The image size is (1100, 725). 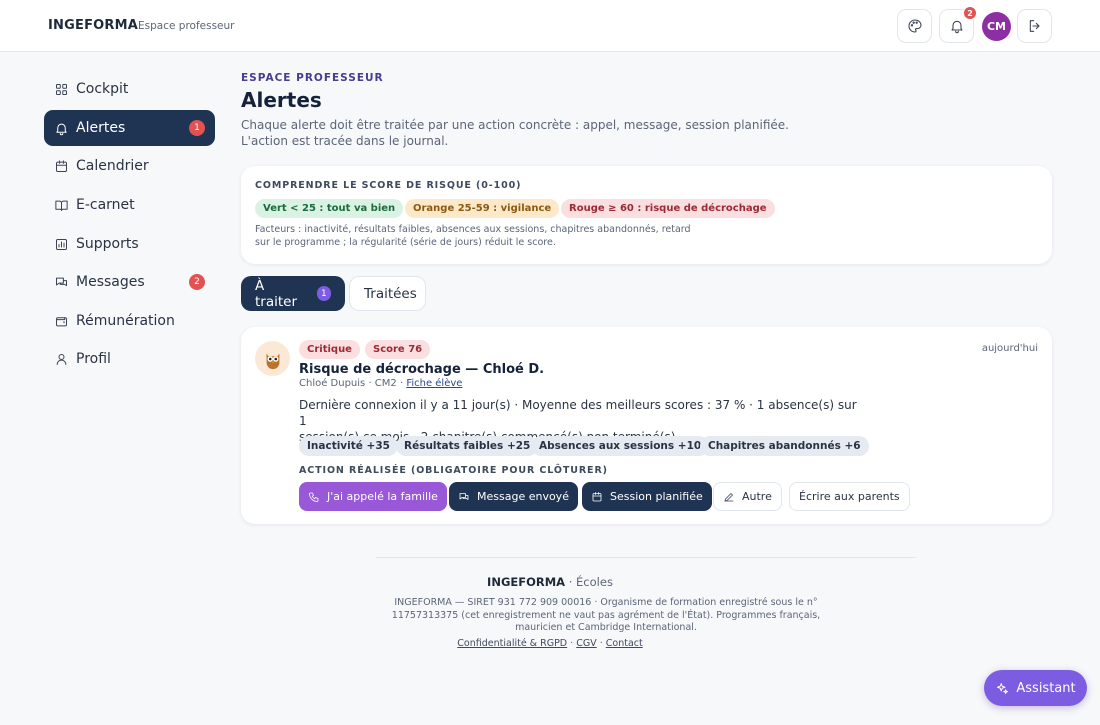 I want to click on other-action-button: Autre, so click(x=747, y=496).